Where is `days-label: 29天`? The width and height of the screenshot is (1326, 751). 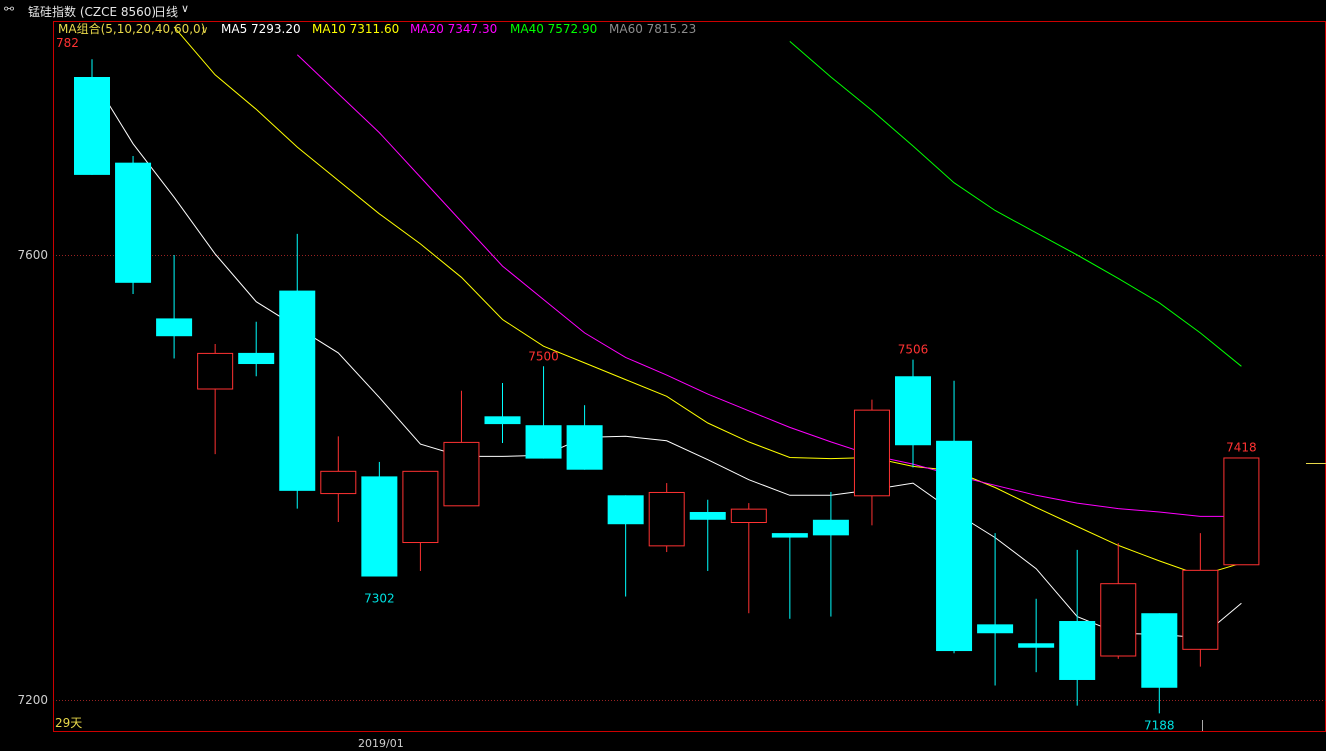
days-label: 29天 is located at coordinates (68, 723).